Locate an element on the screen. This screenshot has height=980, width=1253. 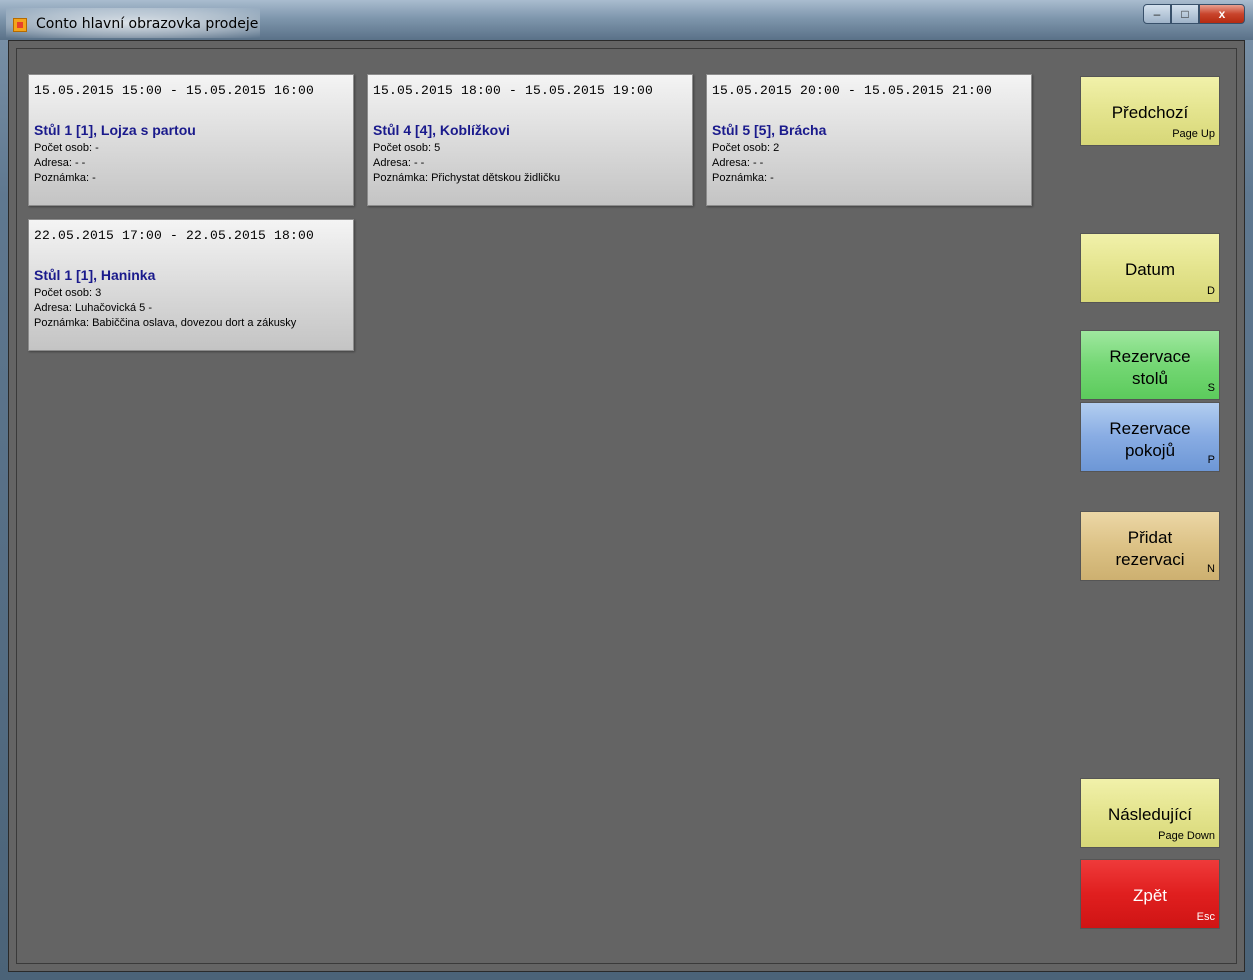
button-label: rezervaci is located at coordinates (1150, 559).